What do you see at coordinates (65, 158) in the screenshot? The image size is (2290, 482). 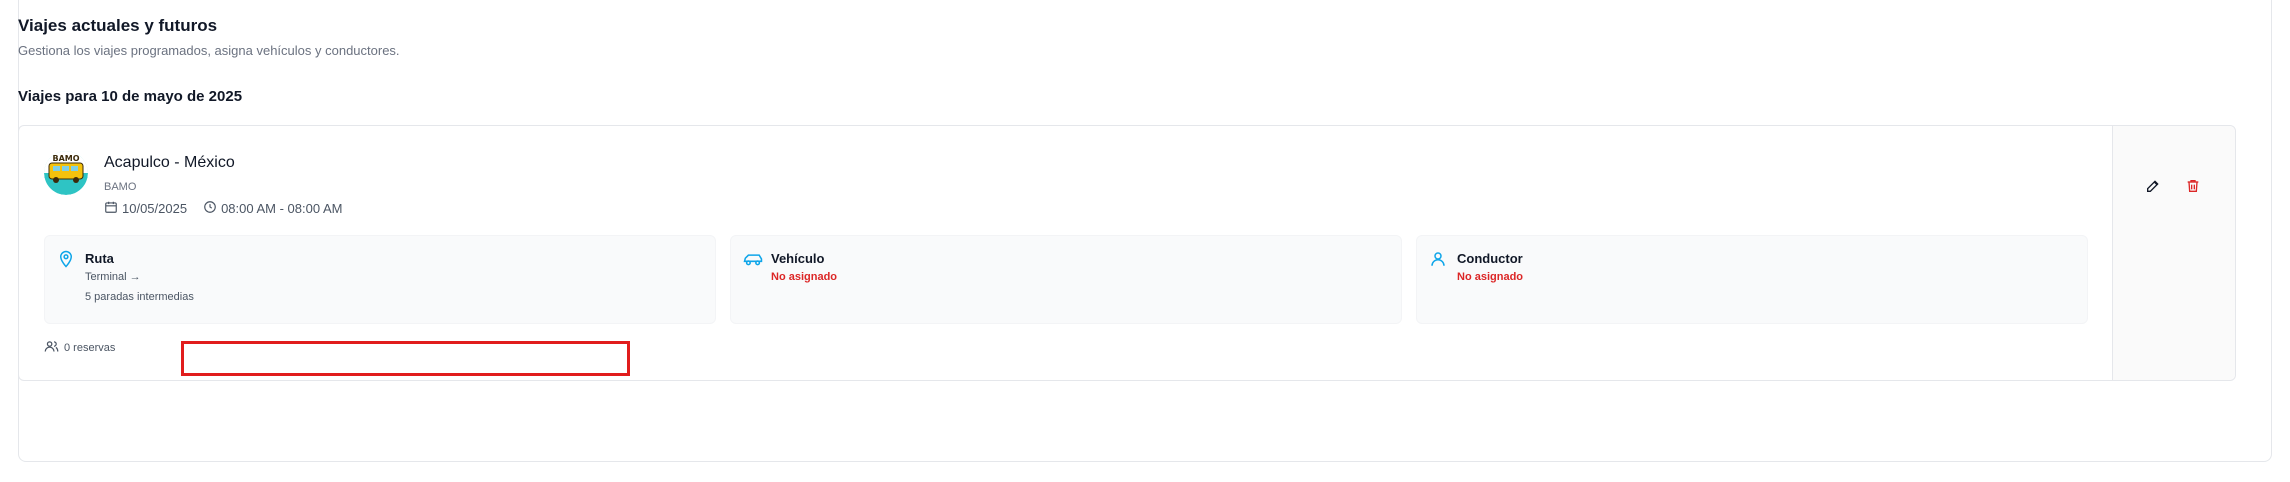 I see `company-logo-text: BAMO` at bounding box center [65, 158].